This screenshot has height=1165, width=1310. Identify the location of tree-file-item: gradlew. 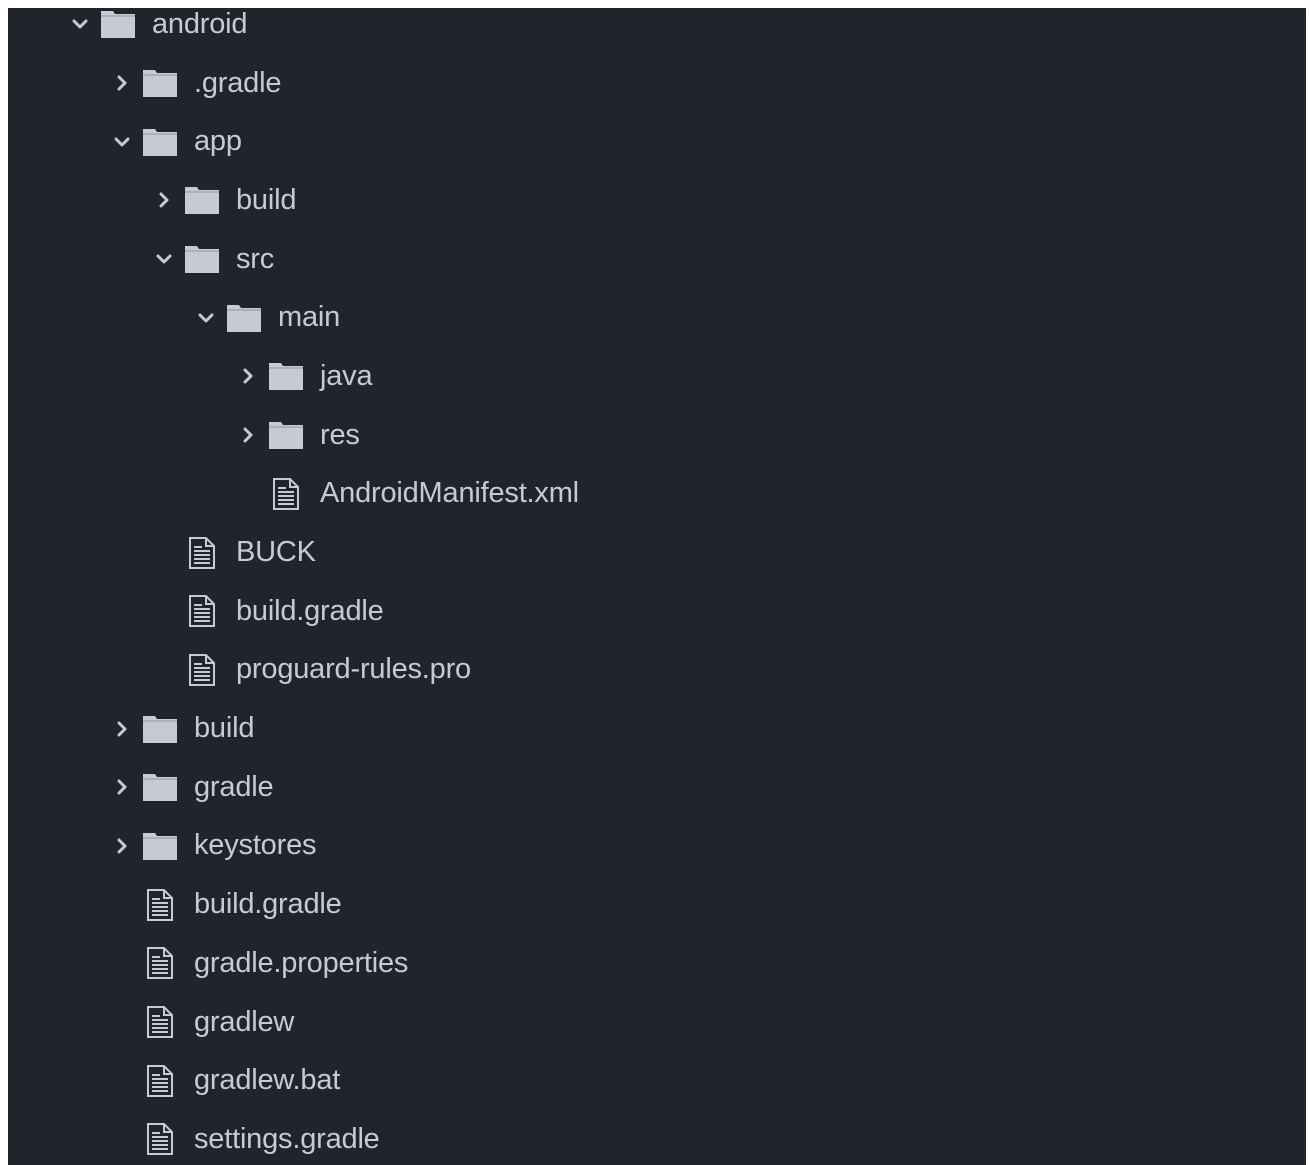
(657, 1022).